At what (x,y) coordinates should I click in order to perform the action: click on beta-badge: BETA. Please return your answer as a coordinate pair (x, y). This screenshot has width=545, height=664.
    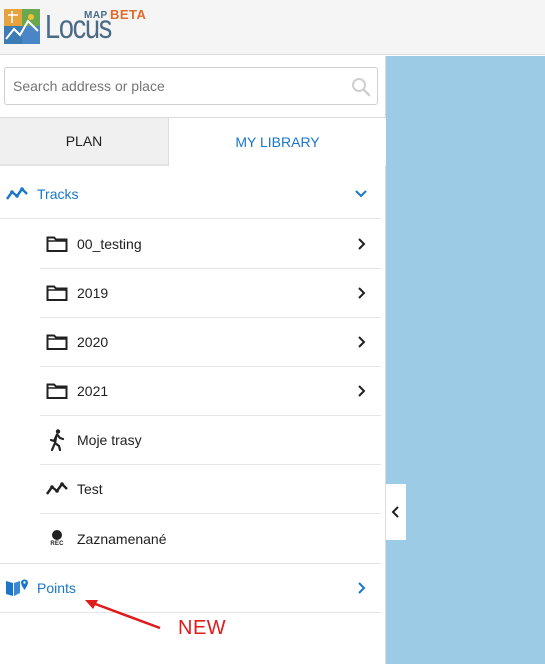
    Looking at the image, I should click on (128, 14).